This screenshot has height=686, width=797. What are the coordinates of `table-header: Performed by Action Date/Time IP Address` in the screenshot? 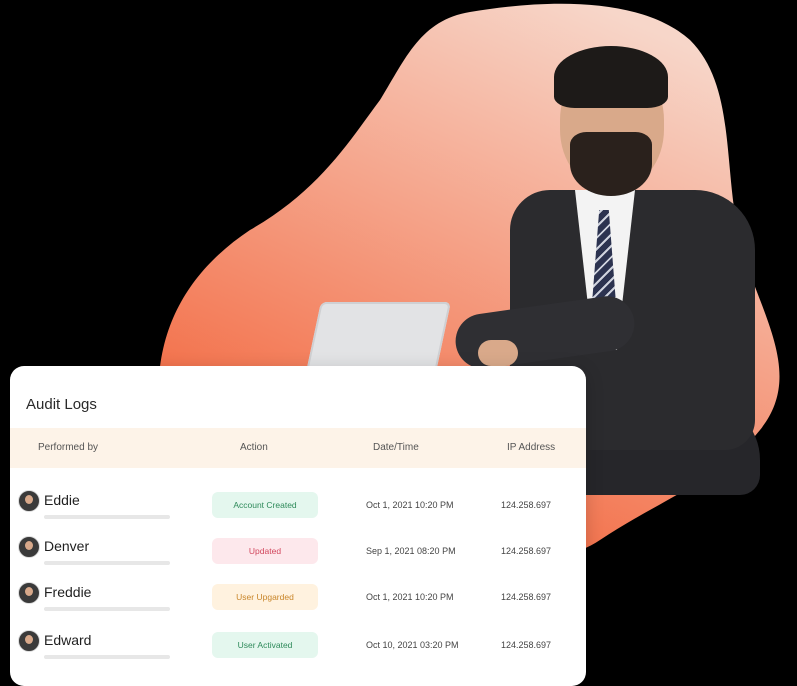 It's located at (298, 448).